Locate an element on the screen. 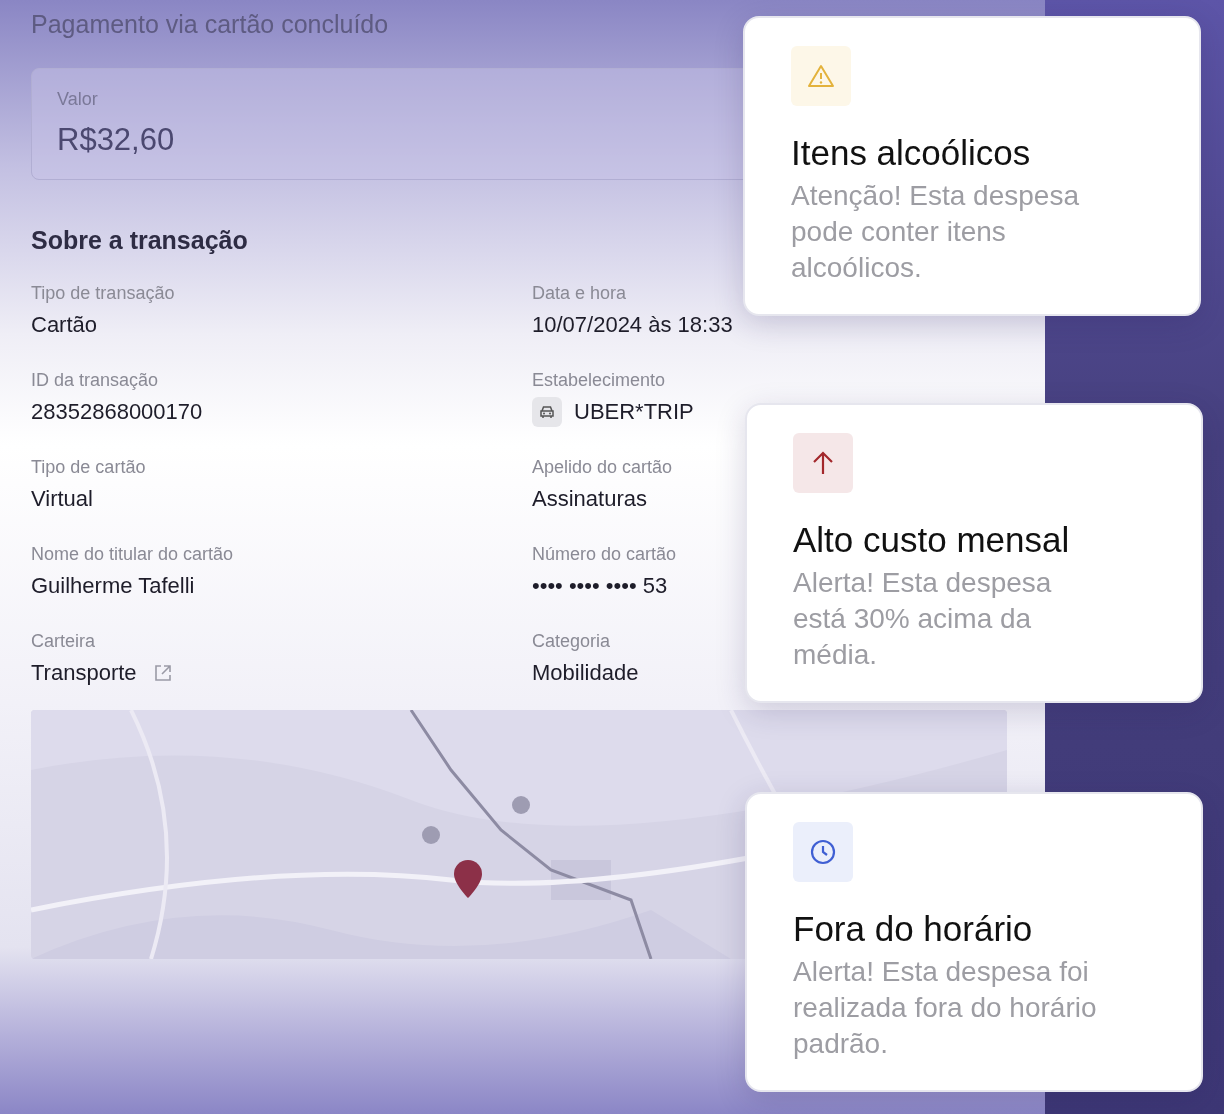 This screenshot has height=1114, width=1224. field-label: Tipo de transação is located at coordinates (103, 293).